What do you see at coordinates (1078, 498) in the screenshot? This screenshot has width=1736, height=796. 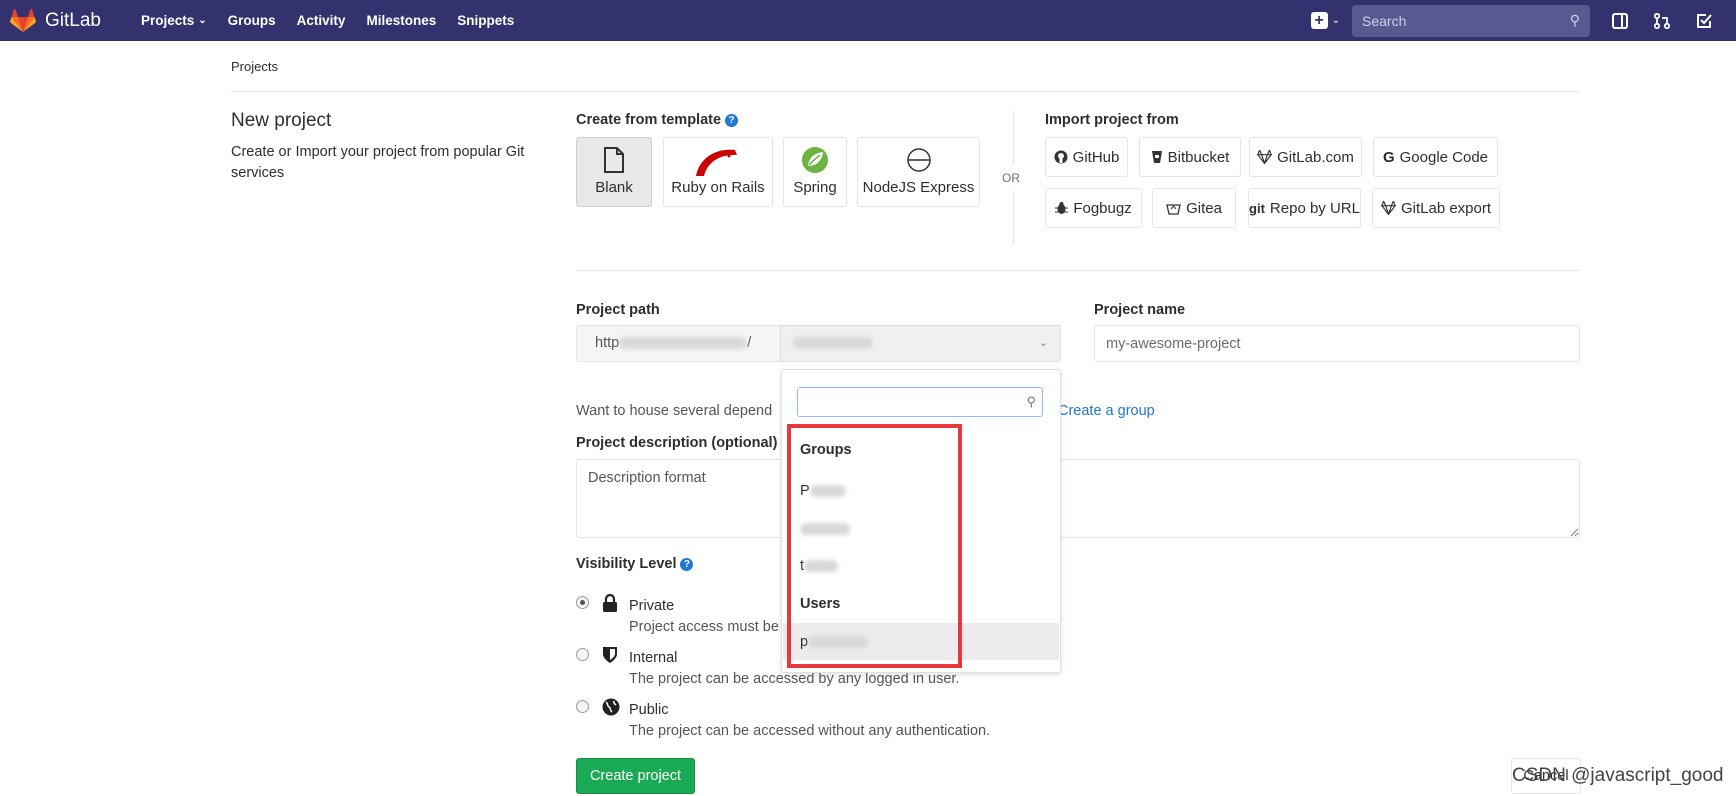 I see `project-description-input` at bounding box center [1078, 498].